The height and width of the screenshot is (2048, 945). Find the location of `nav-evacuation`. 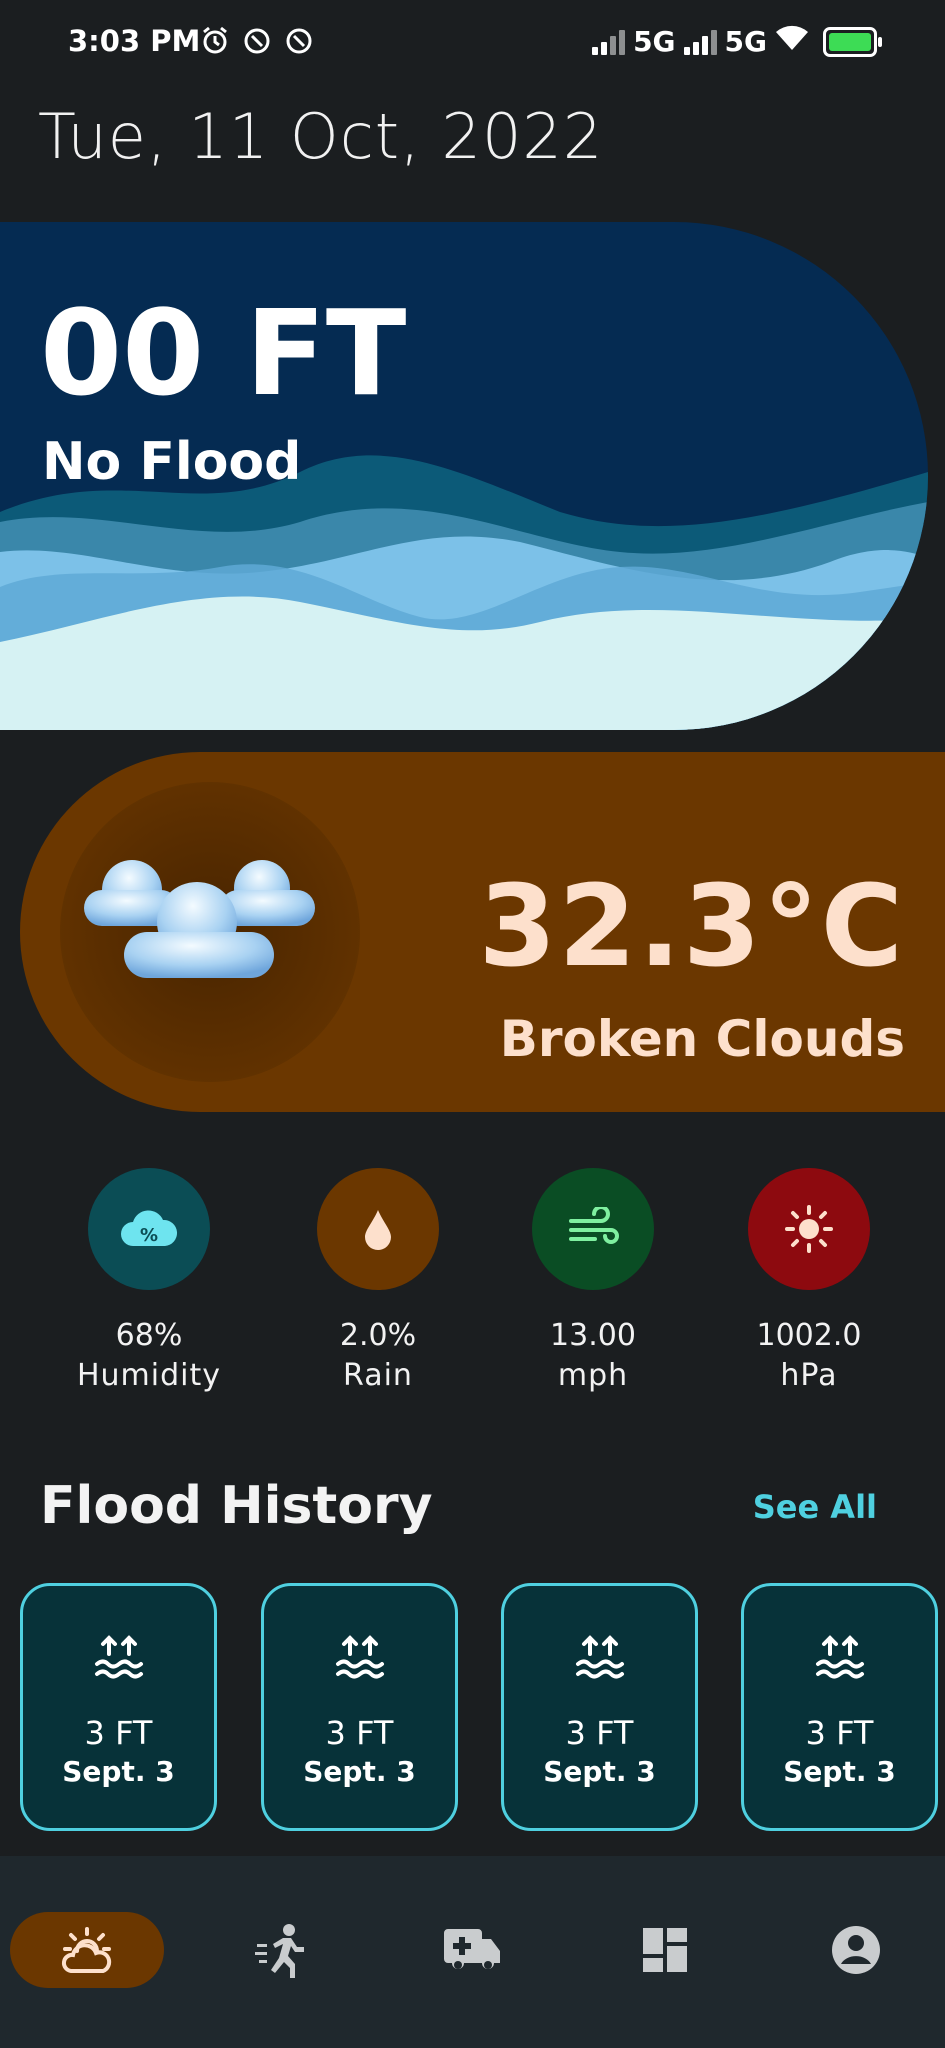

nav-evacuation is located at coordinates (281, 1950).